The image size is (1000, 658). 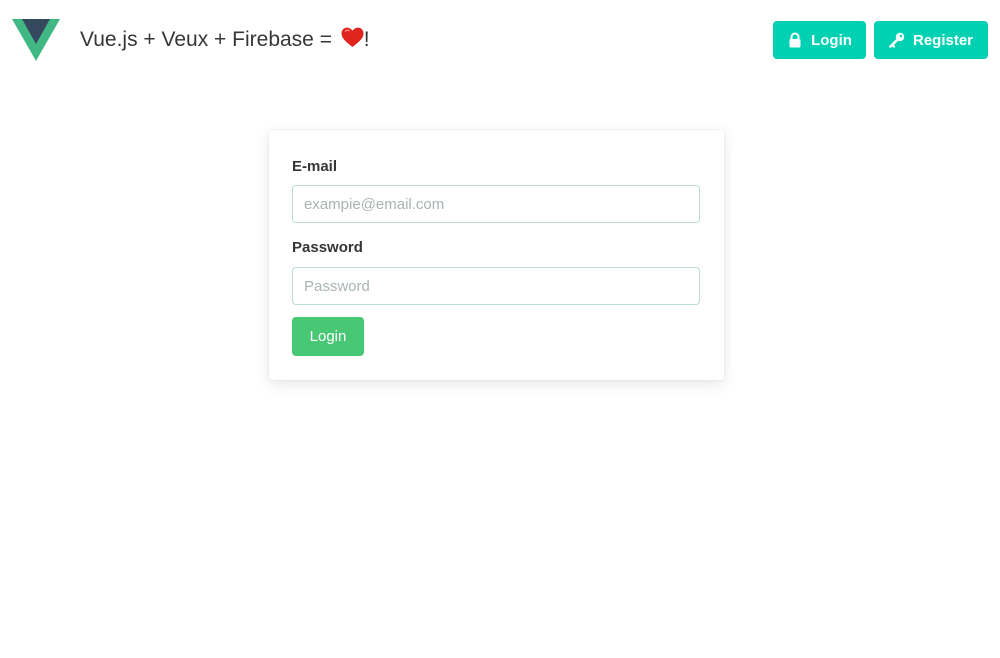 I want to click on title-text: Vue.js + Veux + Firebase =, so click(x=209, y=39).